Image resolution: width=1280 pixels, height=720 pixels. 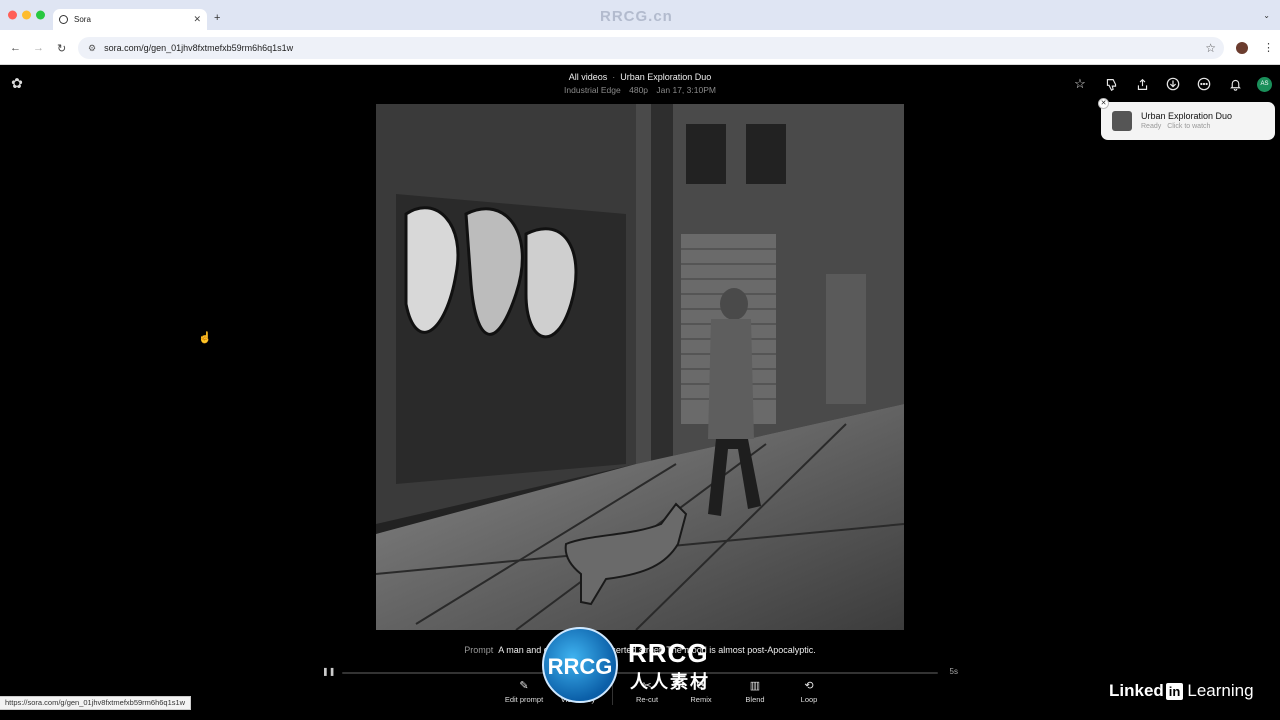 What do you see at coordinates (686, 90) in the screenshot?
I see `video-date: Jan 17, 3:10PM` at bounding box center [686, 90].